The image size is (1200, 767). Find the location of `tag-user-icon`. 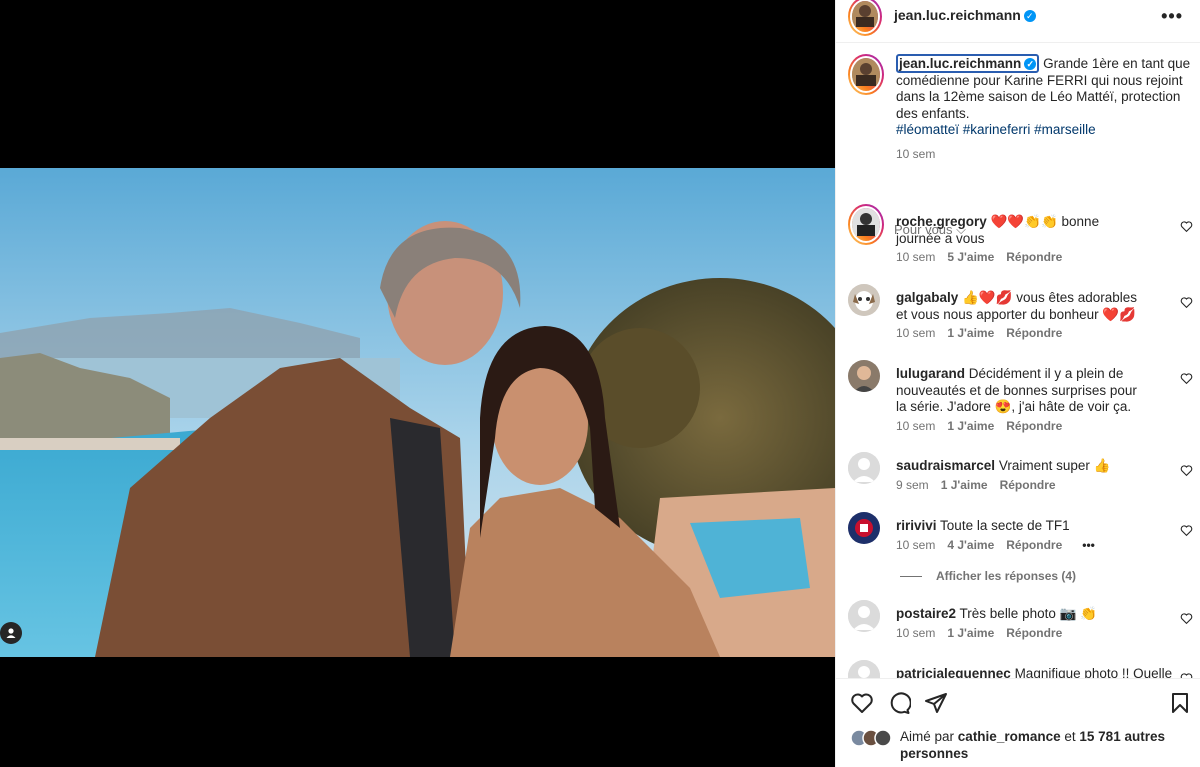

tag-user-icon is located at coordinates (11, 633).